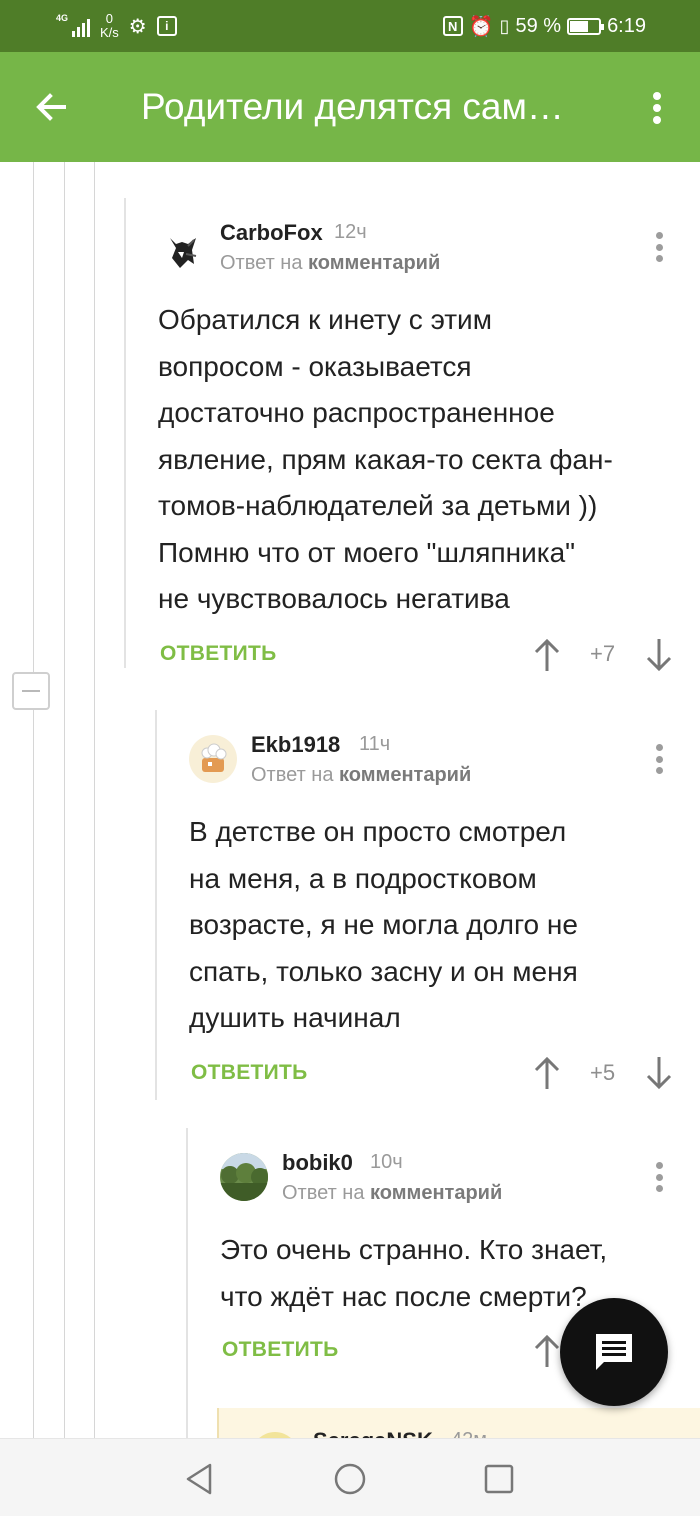  I want to click on nfc-icon: N, so click(452, 26).